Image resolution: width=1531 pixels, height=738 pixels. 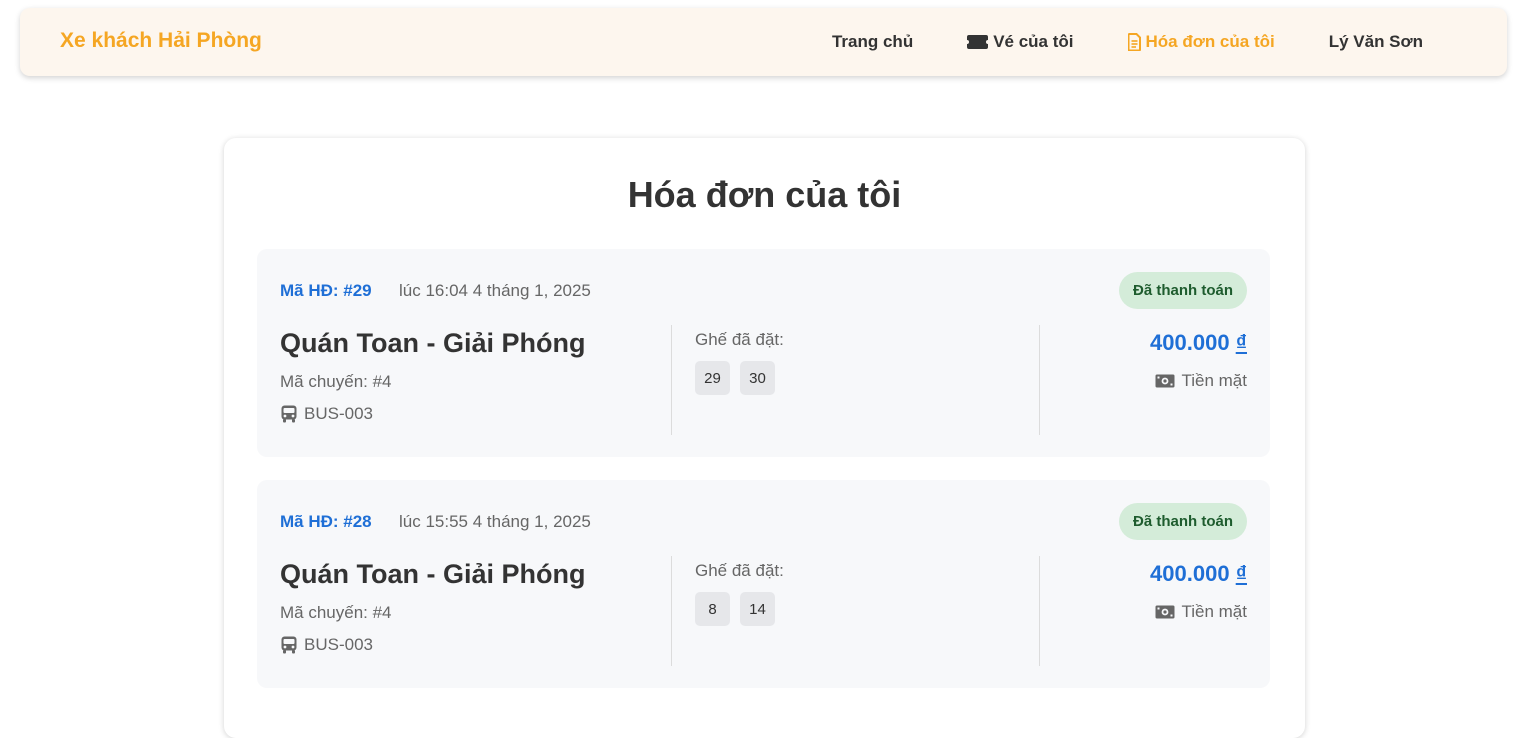 I want to click on seat-badge: 29, so click(x=712, y=378).